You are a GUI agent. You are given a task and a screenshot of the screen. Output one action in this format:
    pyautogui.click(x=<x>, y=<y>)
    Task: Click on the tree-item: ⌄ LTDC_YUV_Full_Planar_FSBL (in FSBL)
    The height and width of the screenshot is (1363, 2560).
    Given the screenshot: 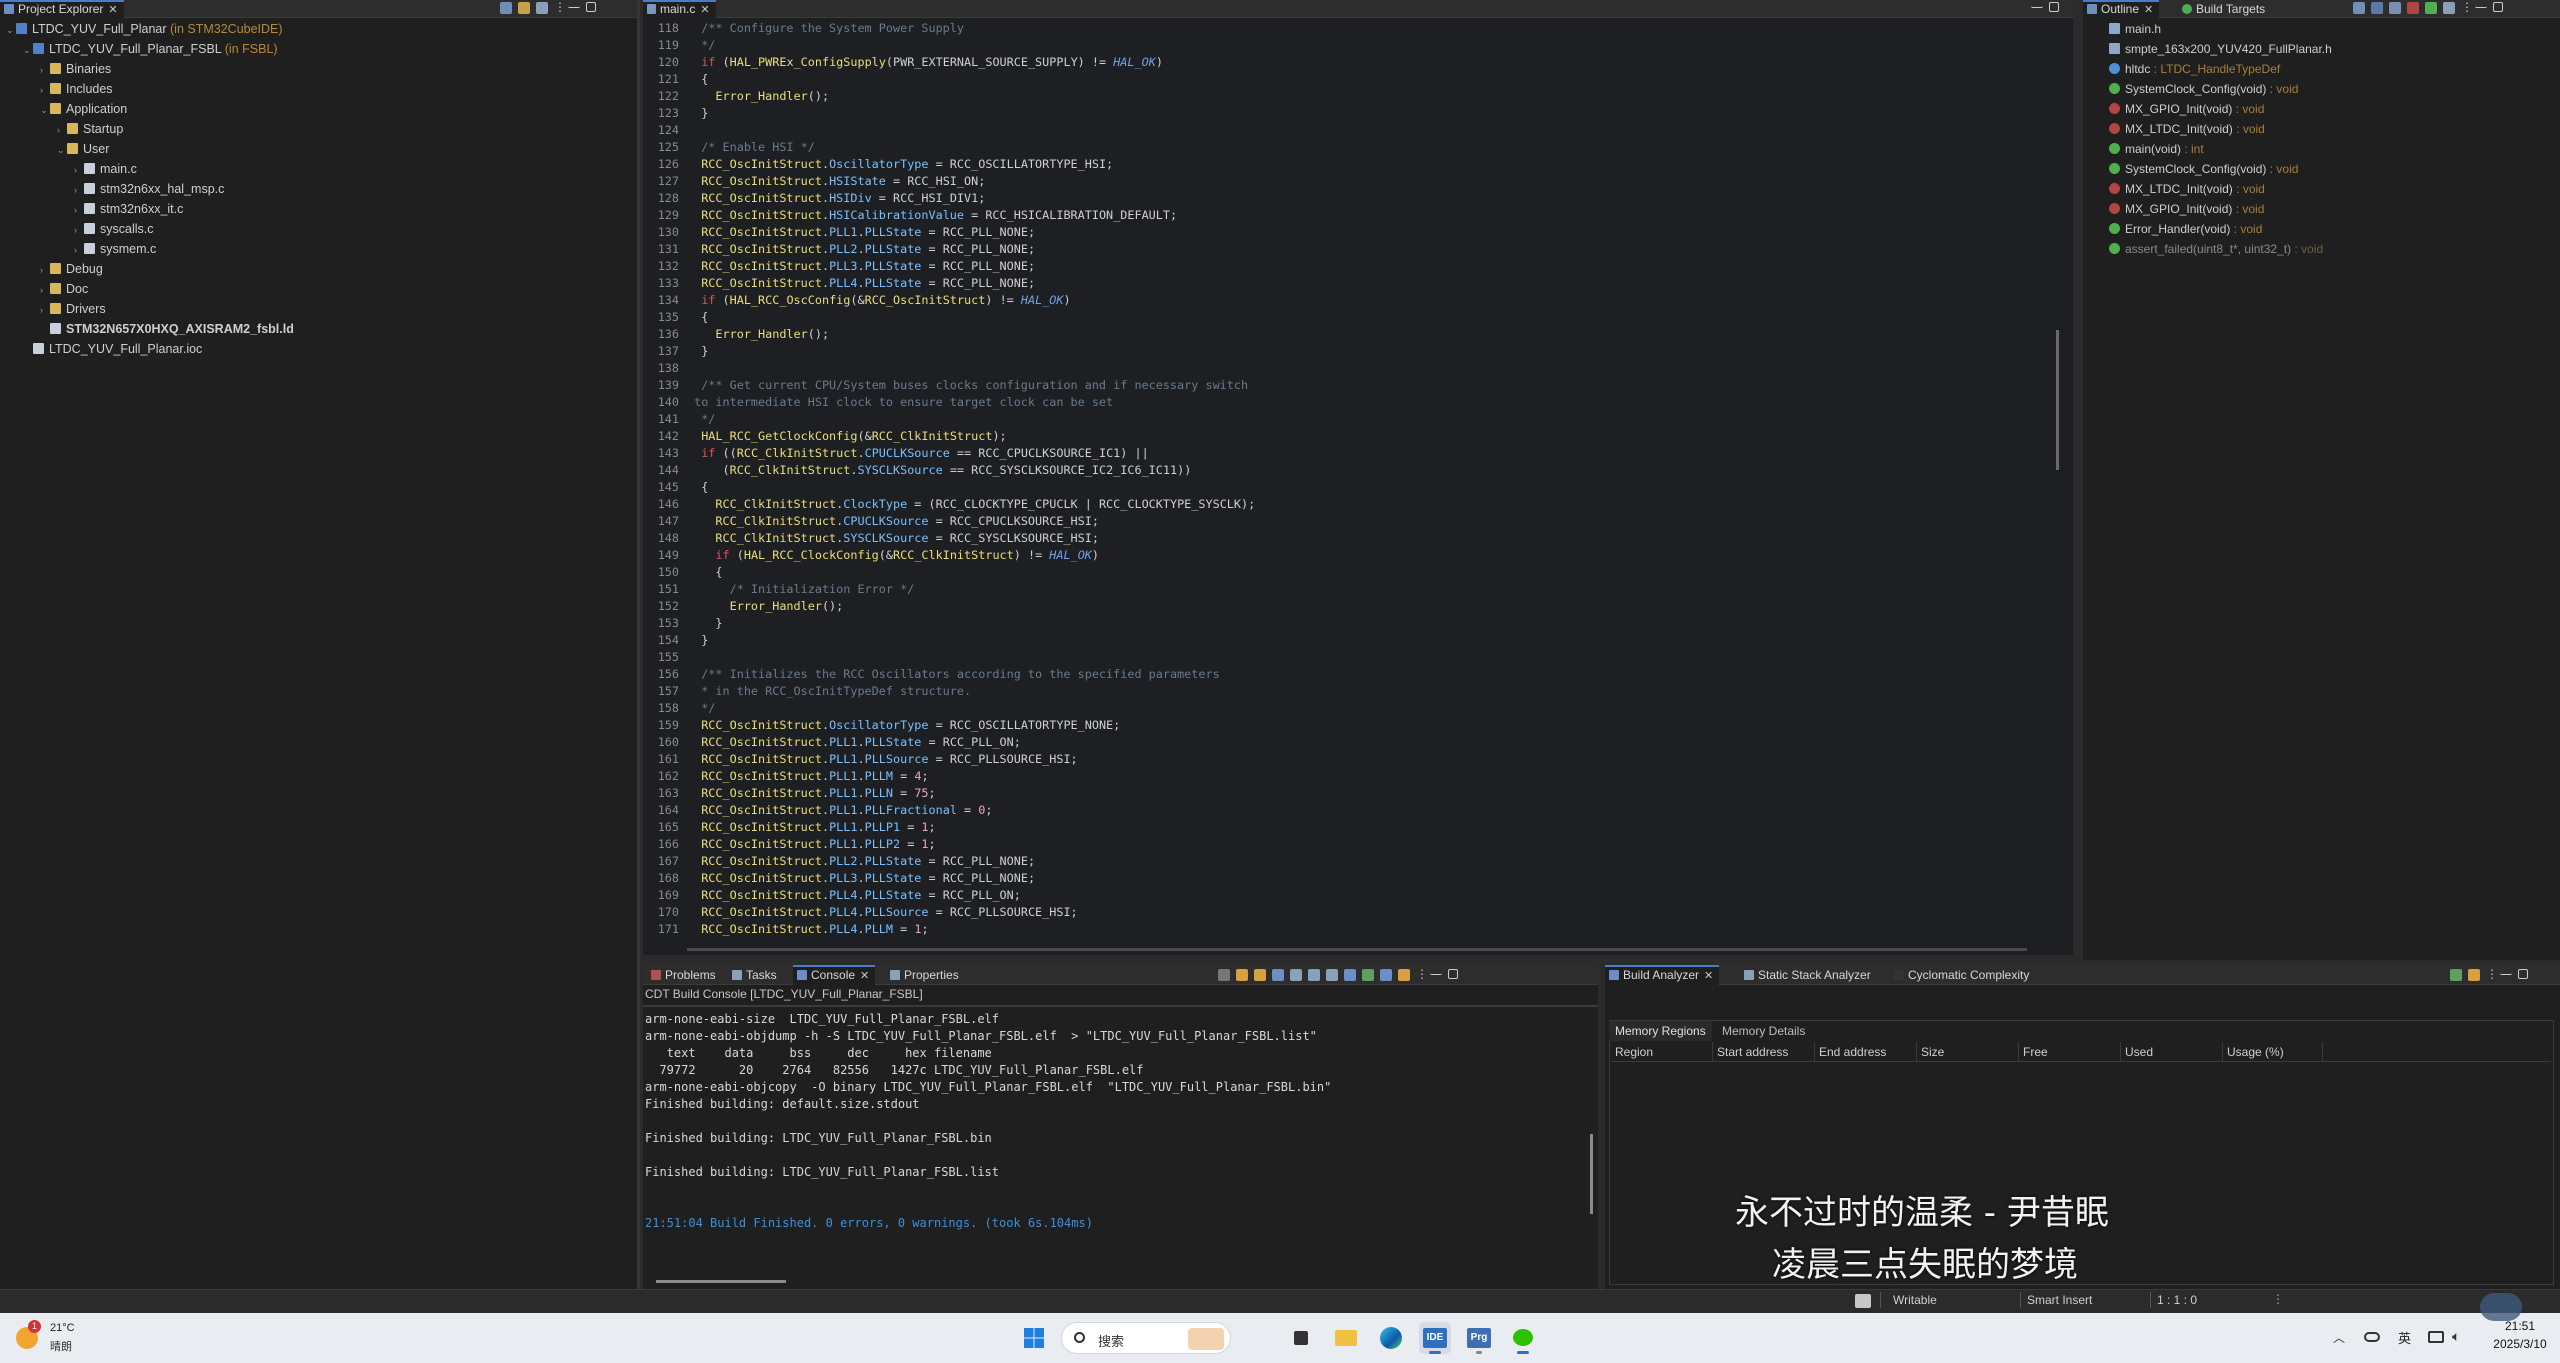 What is the action you would take?
    pyautogui.click(x=150, y=49)
    